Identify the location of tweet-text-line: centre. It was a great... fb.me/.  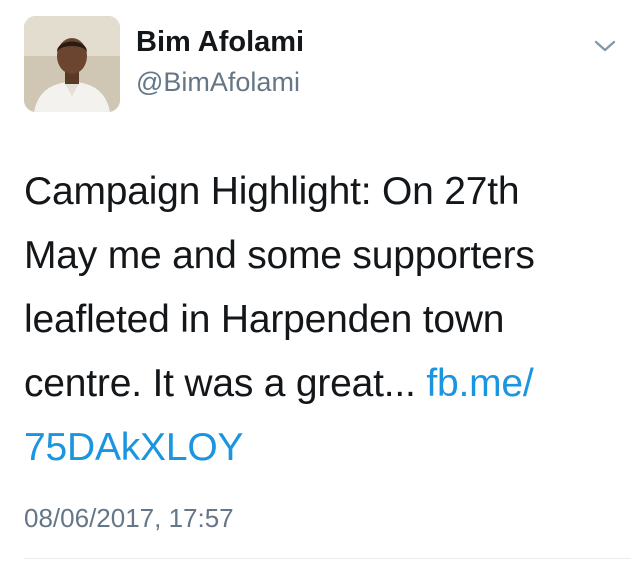
(324, 384).